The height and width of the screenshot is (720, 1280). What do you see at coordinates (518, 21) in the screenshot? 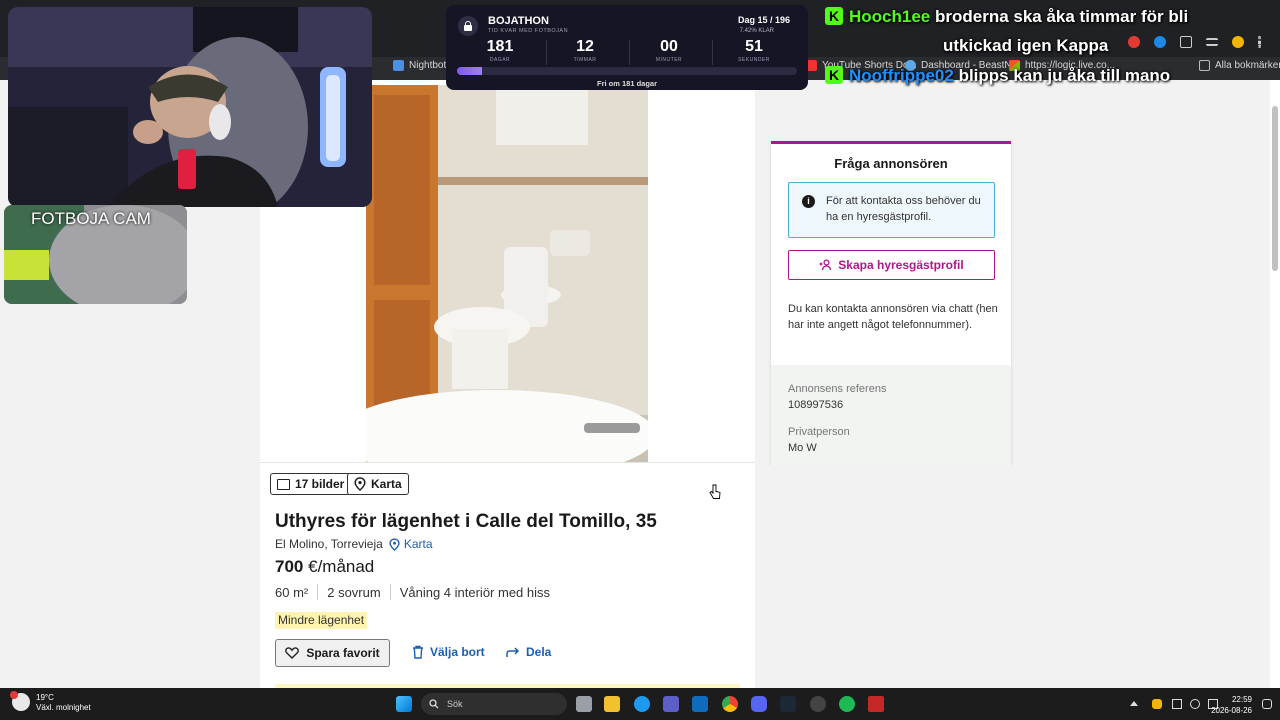
I see `timer-title: BOJATHON` at bounding box center [518, 21].